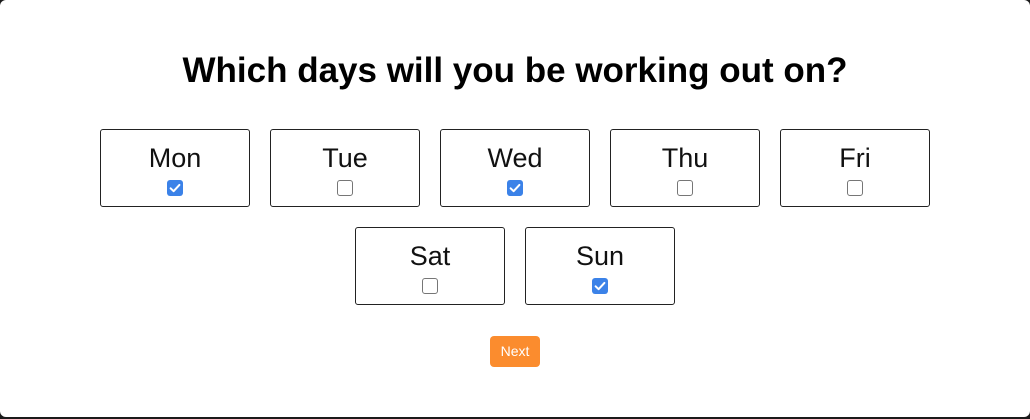 This screenshot has width=1030, height=419. I want to click on day-option-wed: Wed, so click(515, 168).